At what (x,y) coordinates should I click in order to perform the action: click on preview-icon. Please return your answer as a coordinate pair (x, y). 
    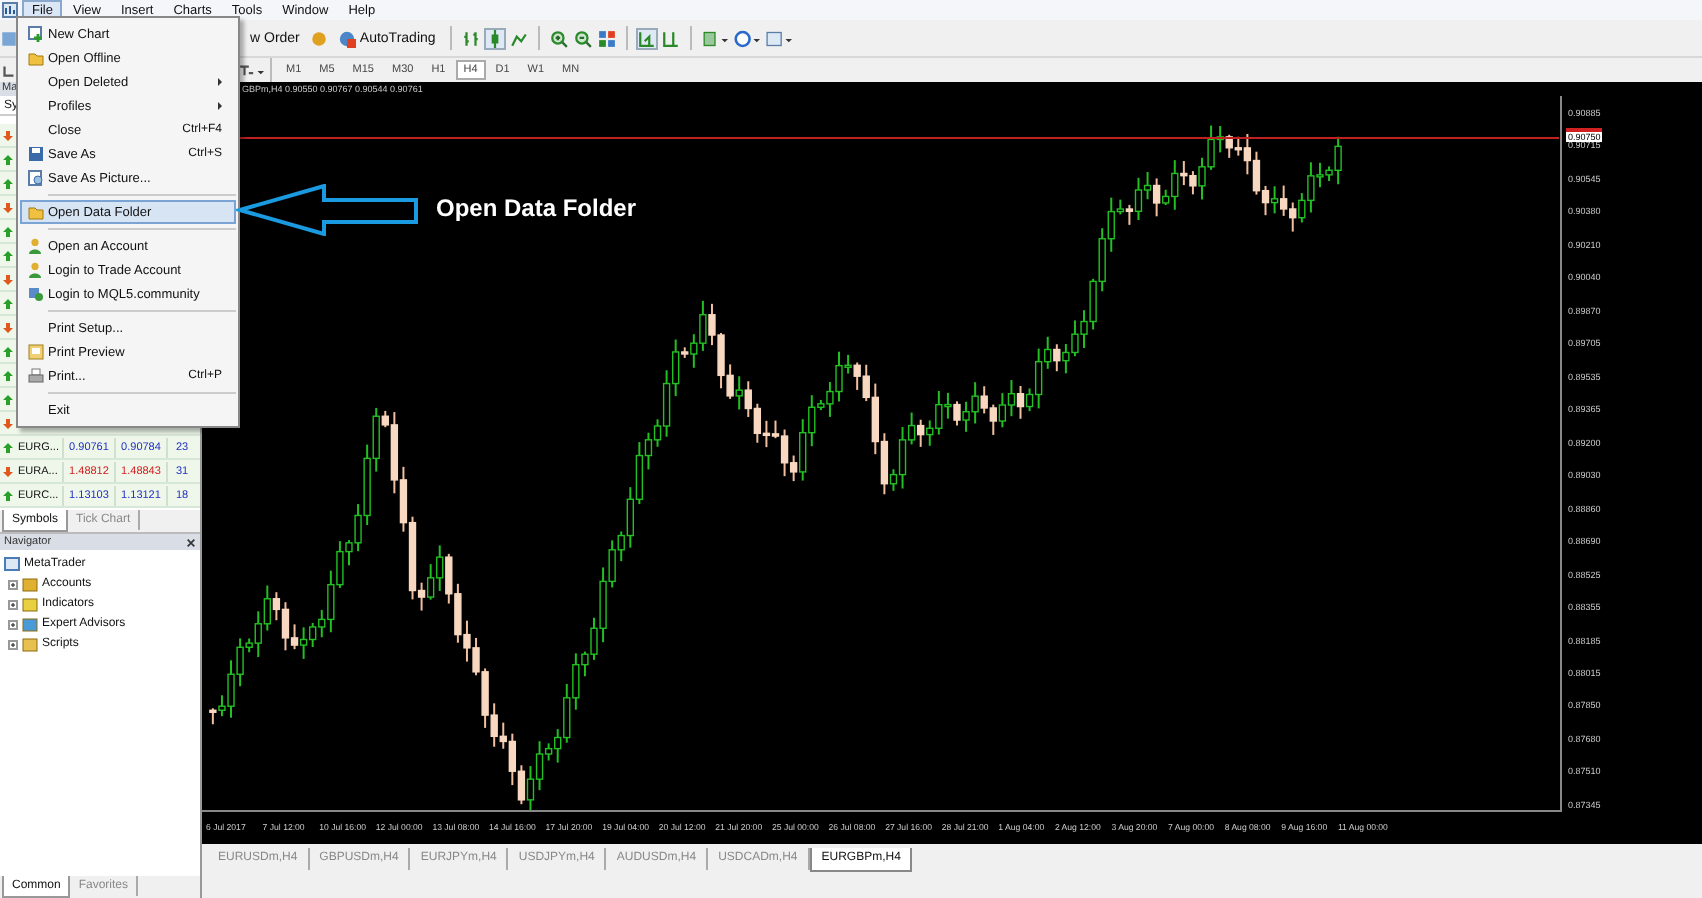
    Looking at the image, I should click on (35, 352).